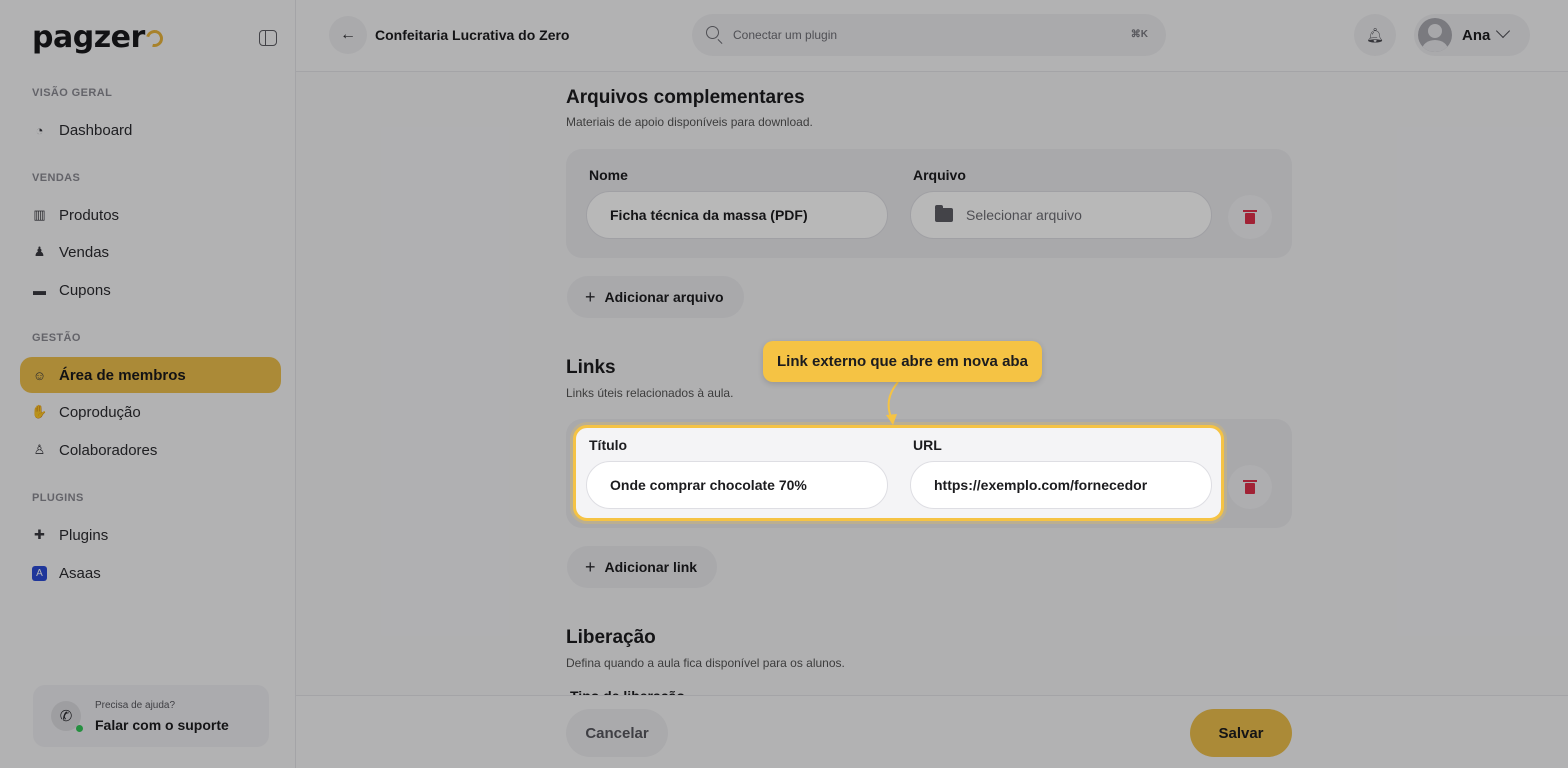 This screenshot has width=1568, height=768. What do you see at coordinates (927, 445) in the screenshot?
I see `link-url-label: URL` at bounding box center [927, 445].